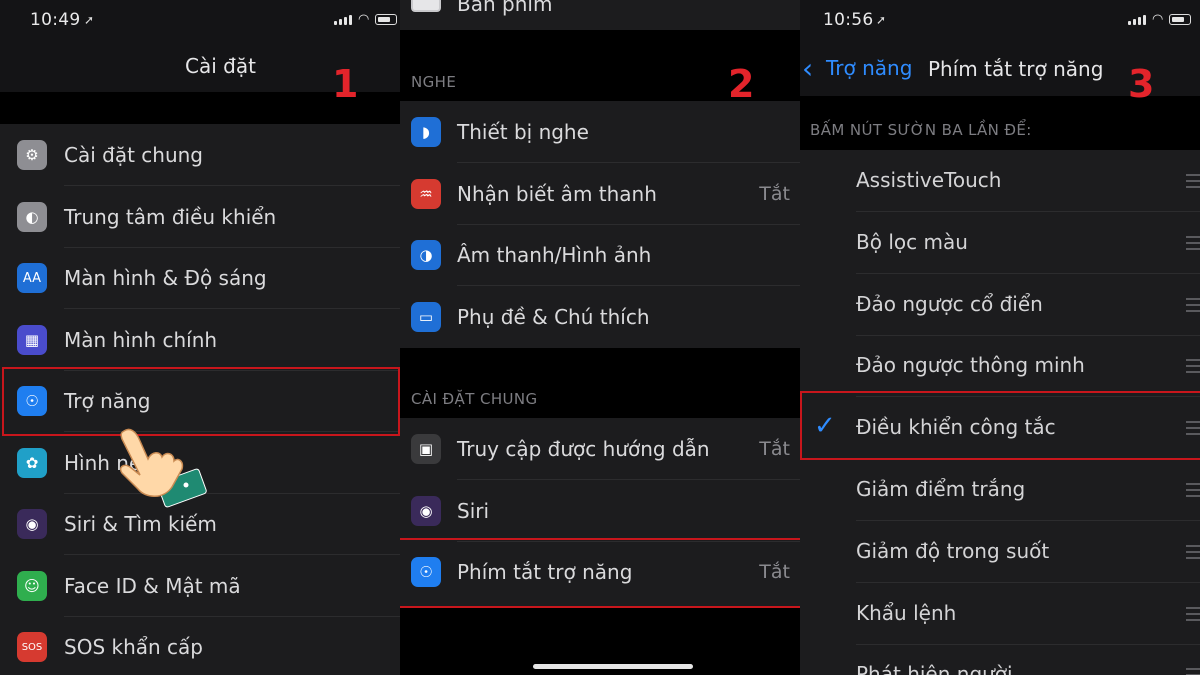 This screenshot has width=1200, height=675. Describe the element at coordinates (600, 132) in the screenshot. I see `settings-row: ◗ Thiết bị nghe` at that location.